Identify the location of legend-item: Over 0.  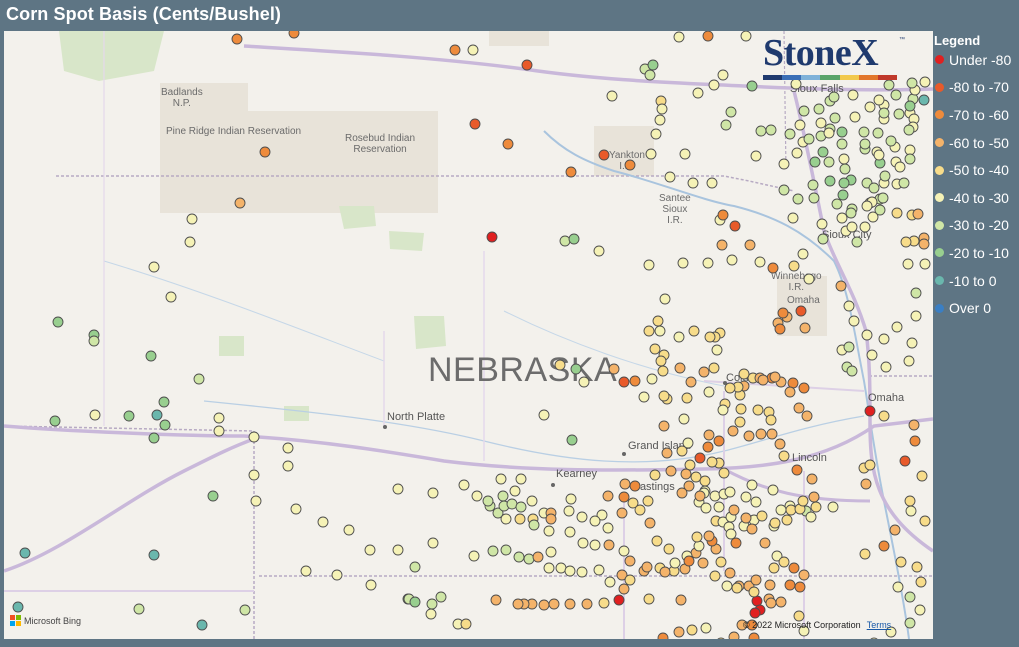
(972, 308).